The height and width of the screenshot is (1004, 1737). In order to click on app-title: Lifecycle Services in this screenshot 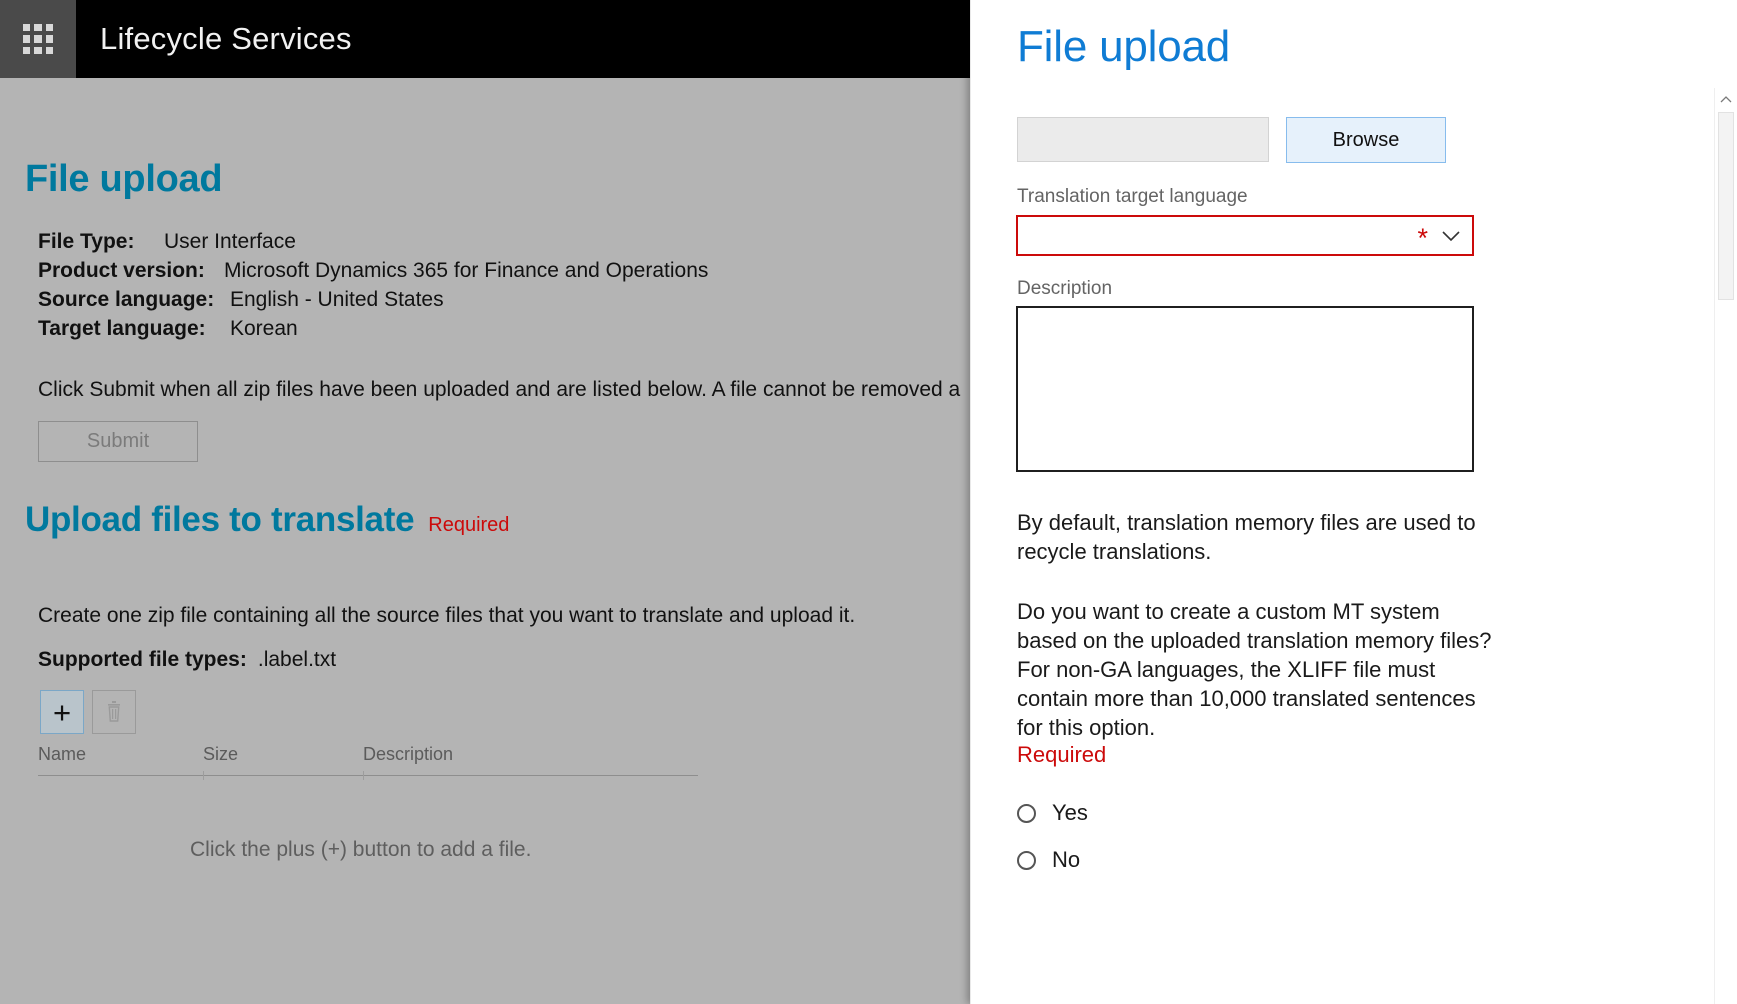, I will do `click(226, 38)`.